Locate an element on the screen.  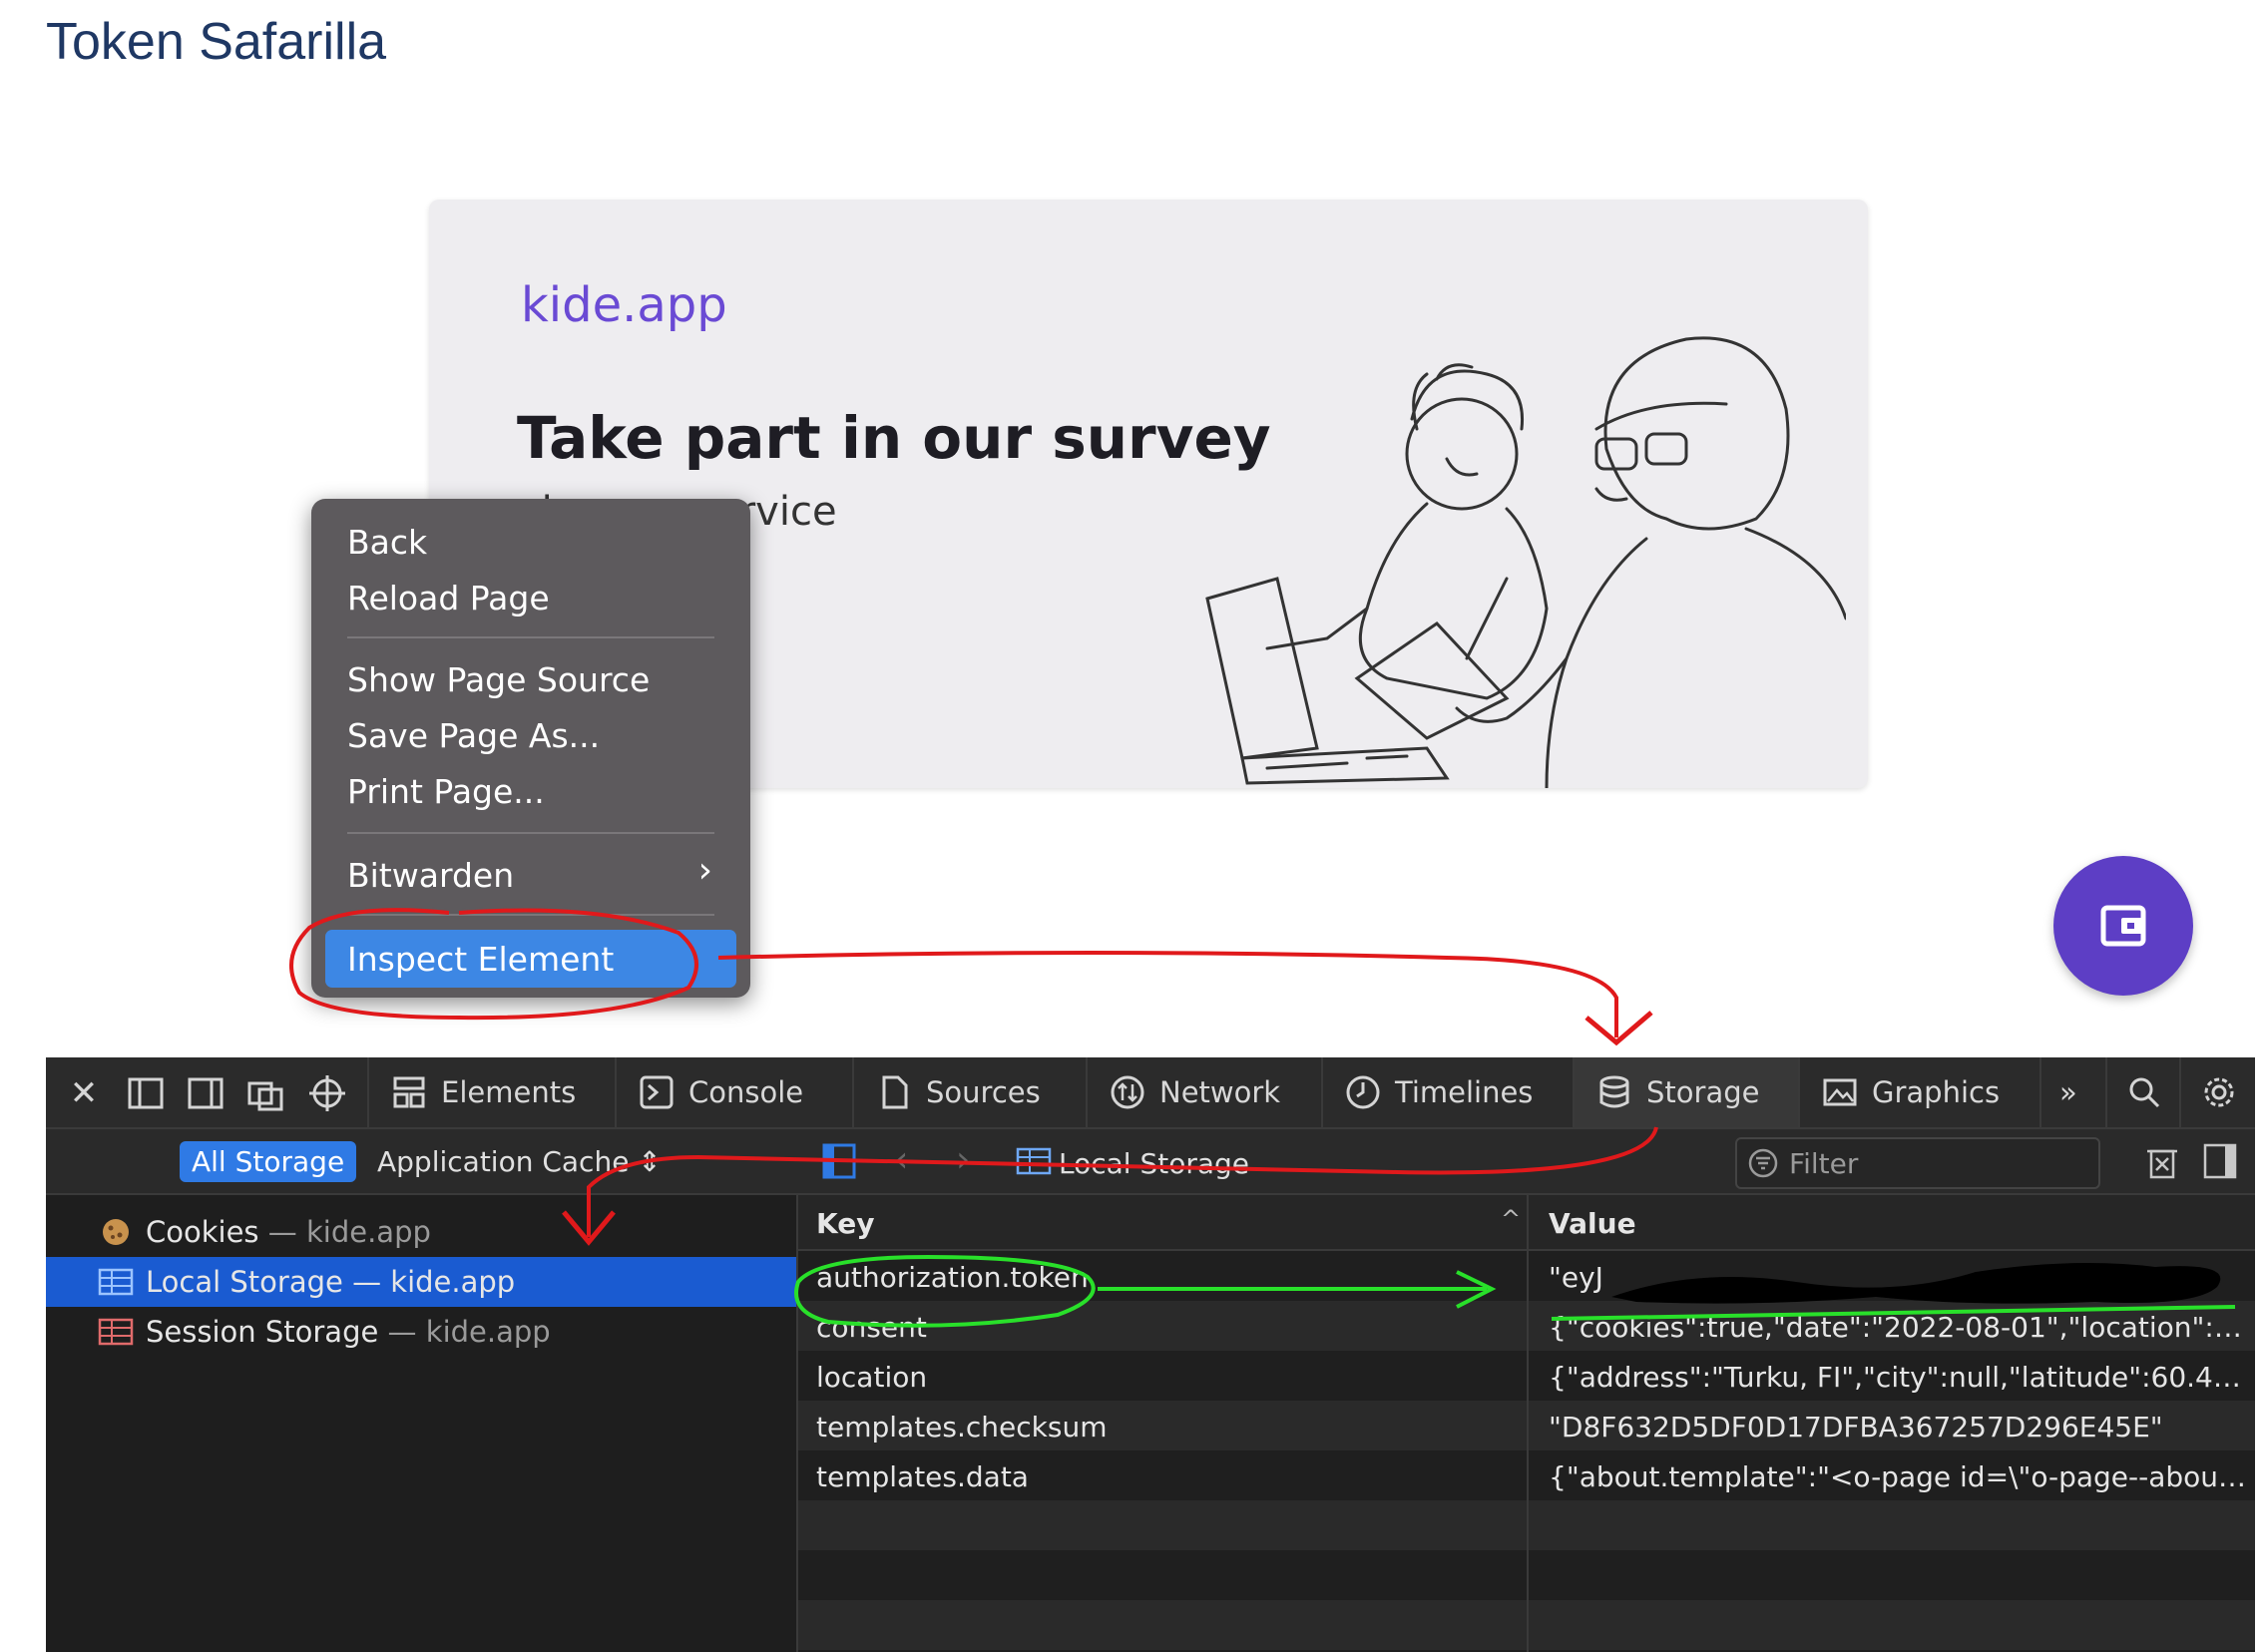
search-button is located at coordinates (2142, 1092).